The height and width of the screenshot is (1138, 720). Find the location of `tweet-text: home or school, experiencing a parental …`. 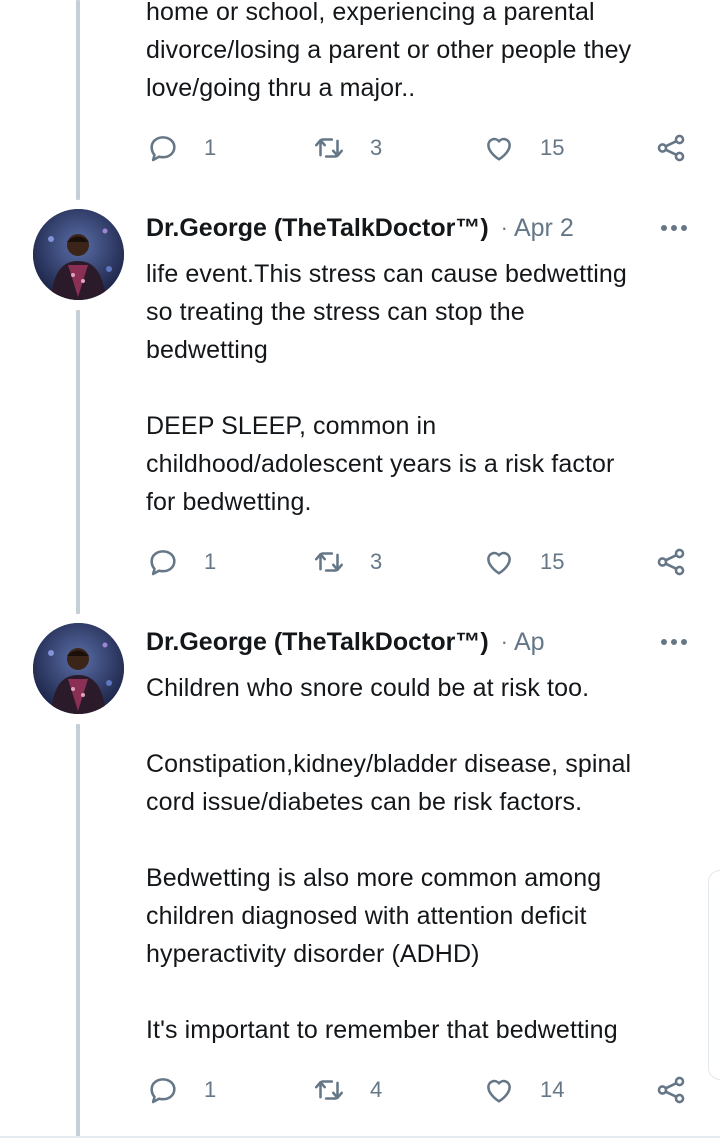

tweet-text: home or school, experiencing a parental … is located at coordinates (389, 51).